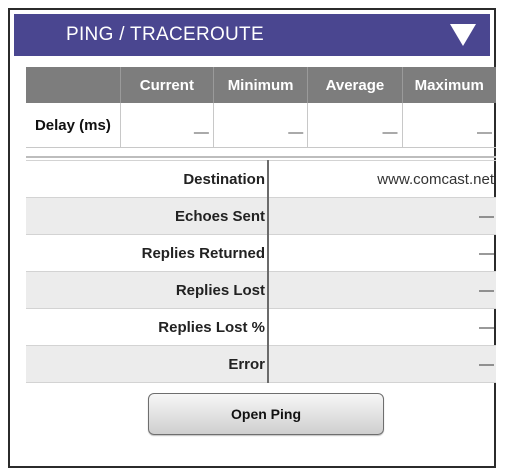  What do you see at coordinates (355, 125) in the screenshot?
I see `delay-average-value: —` at bounding box center [355, 125].